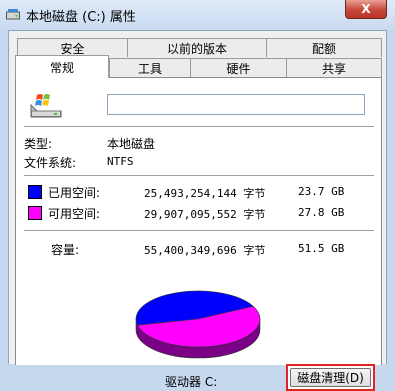 The image size is (395, 391). I want to click on free-space-gb: 27.8 GB, so click(321, 212).